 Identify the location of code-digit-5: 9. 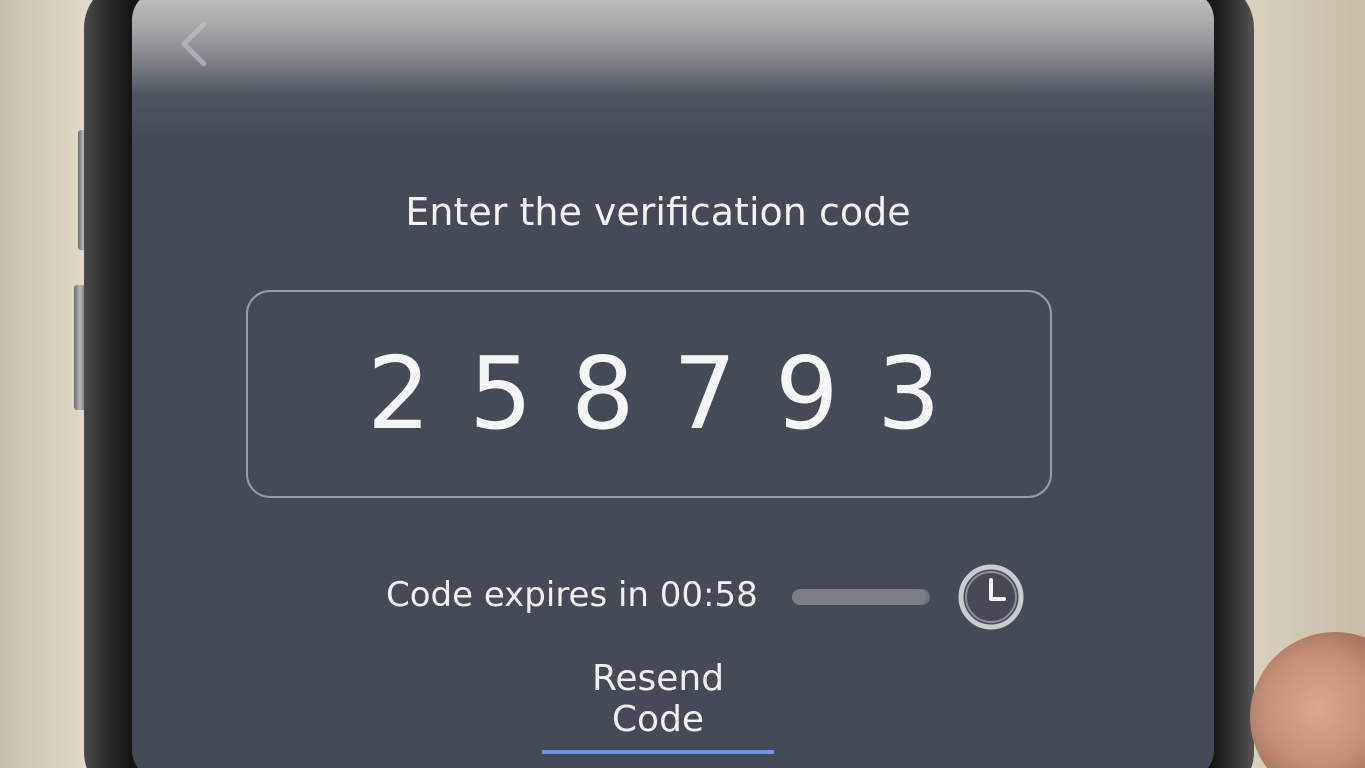
(807, 393).